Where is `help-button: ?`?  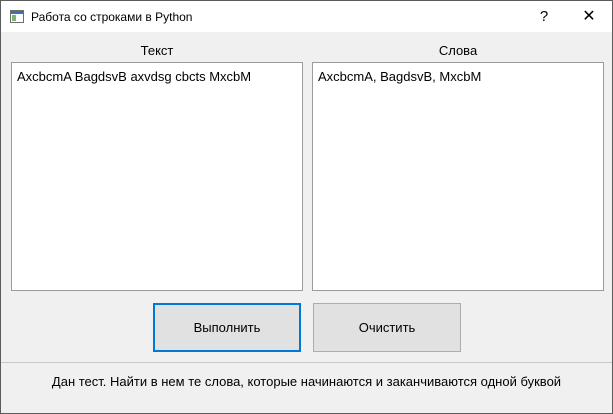
help-button: ? is located at coordinates (544, 16).